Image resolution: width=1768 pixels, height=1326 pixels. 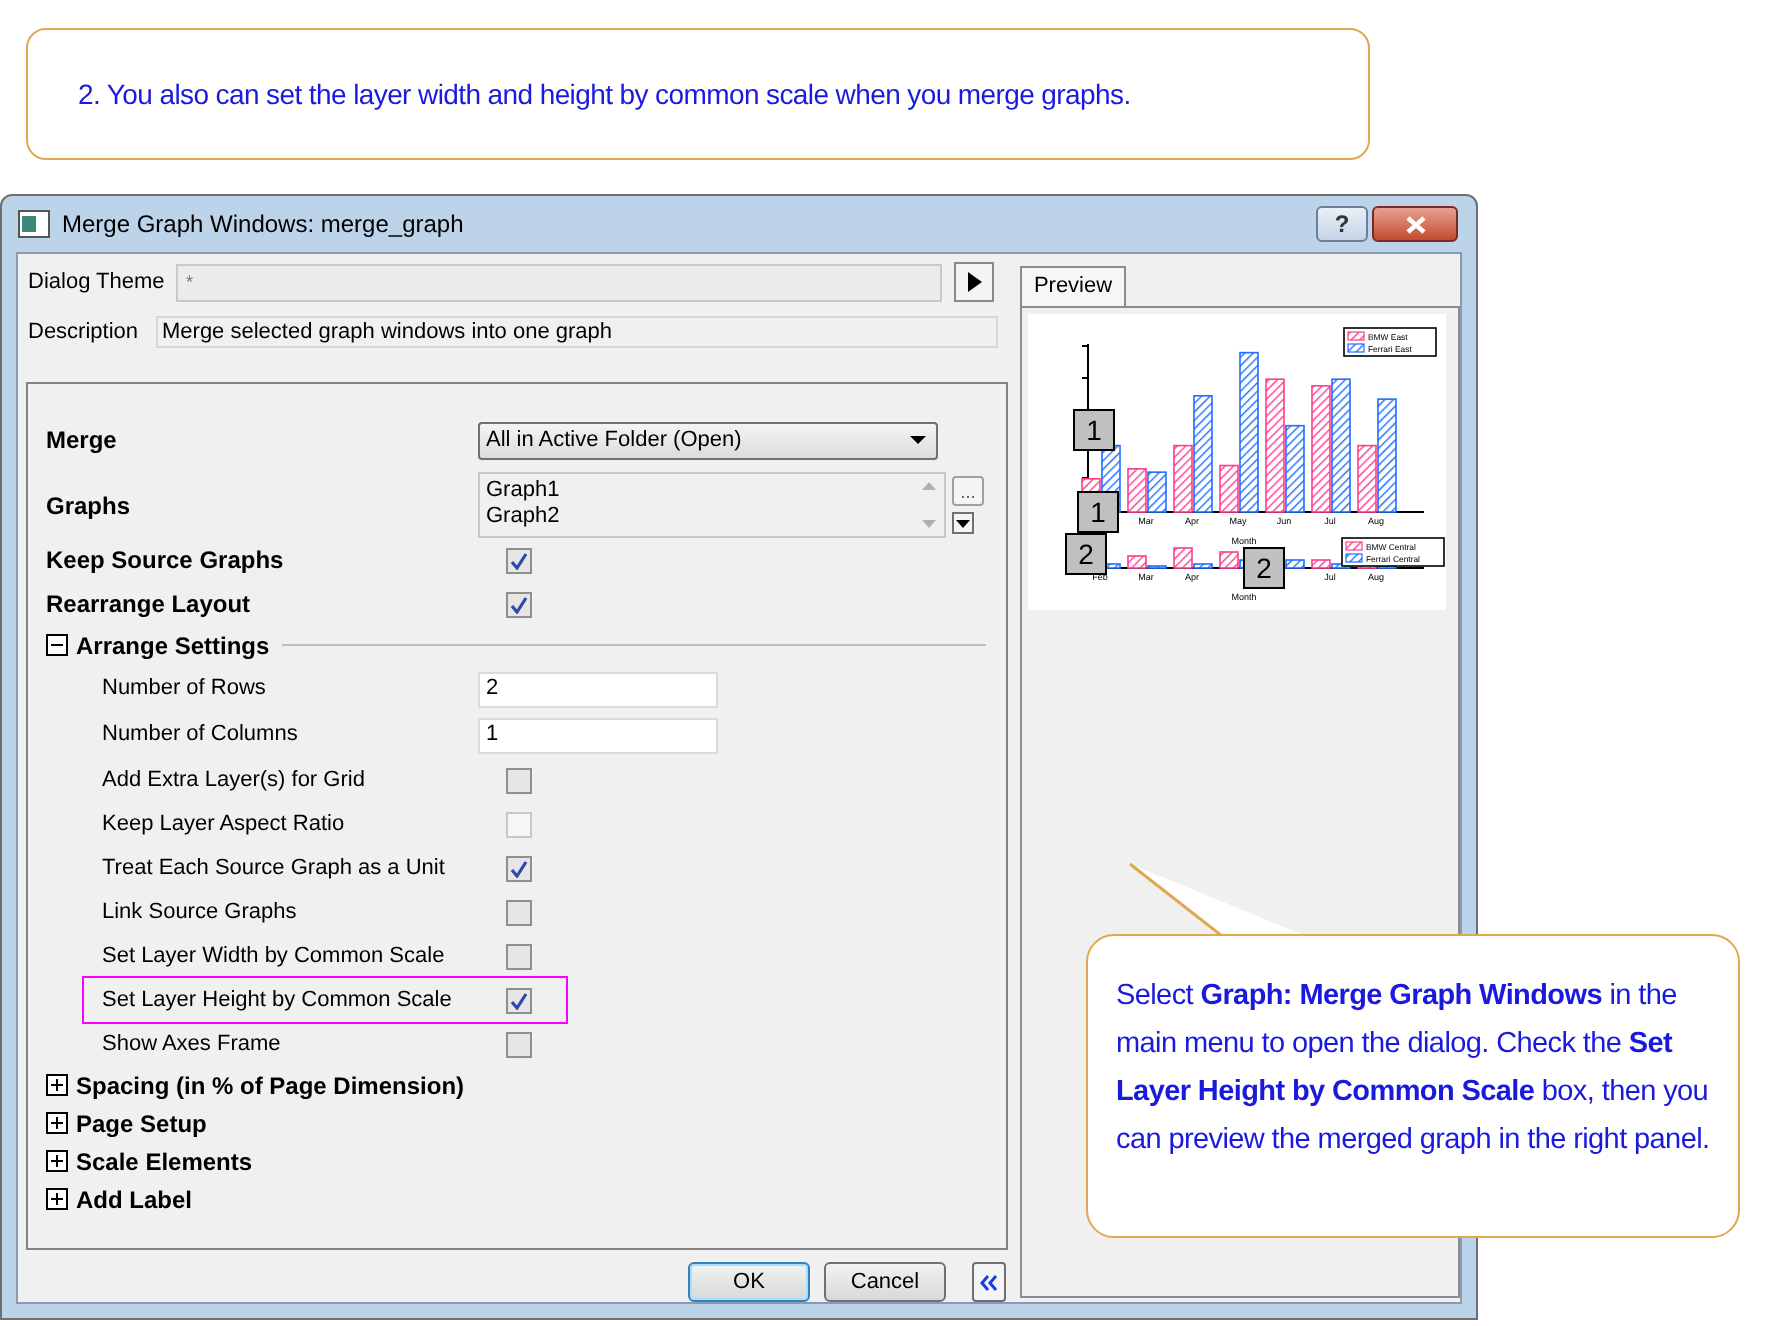 I want to click on double-chevron-left-icon, so click(x=989, y=1282).